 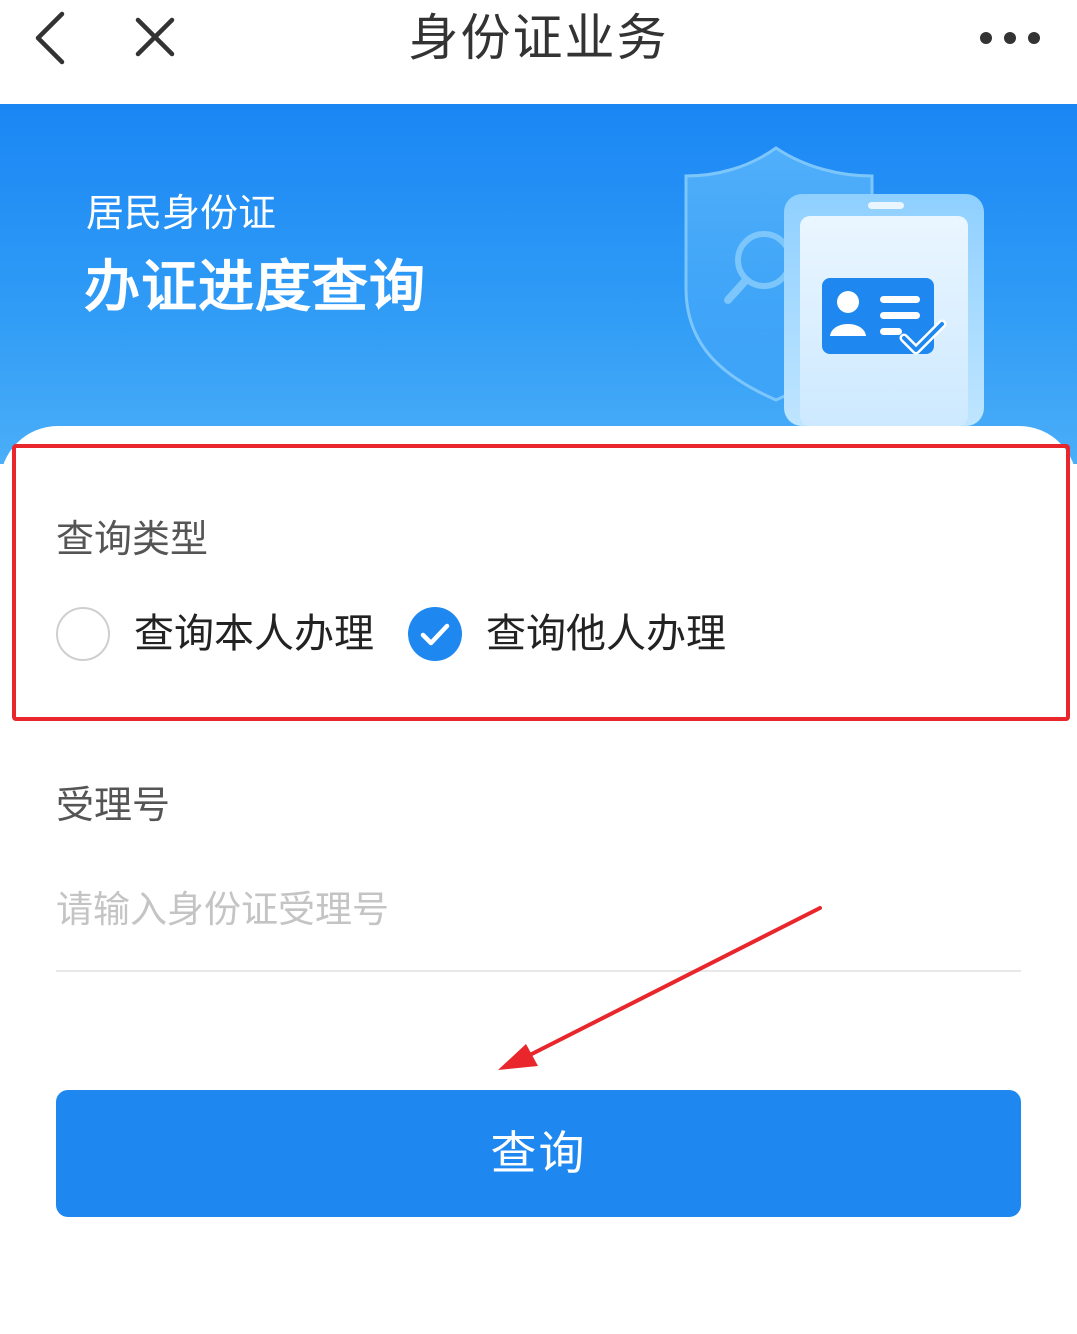 What do you see at coordinates (538, 38) in the screenshot?
I see `page-title: 身份证业务` at bounding box center [538, 38].